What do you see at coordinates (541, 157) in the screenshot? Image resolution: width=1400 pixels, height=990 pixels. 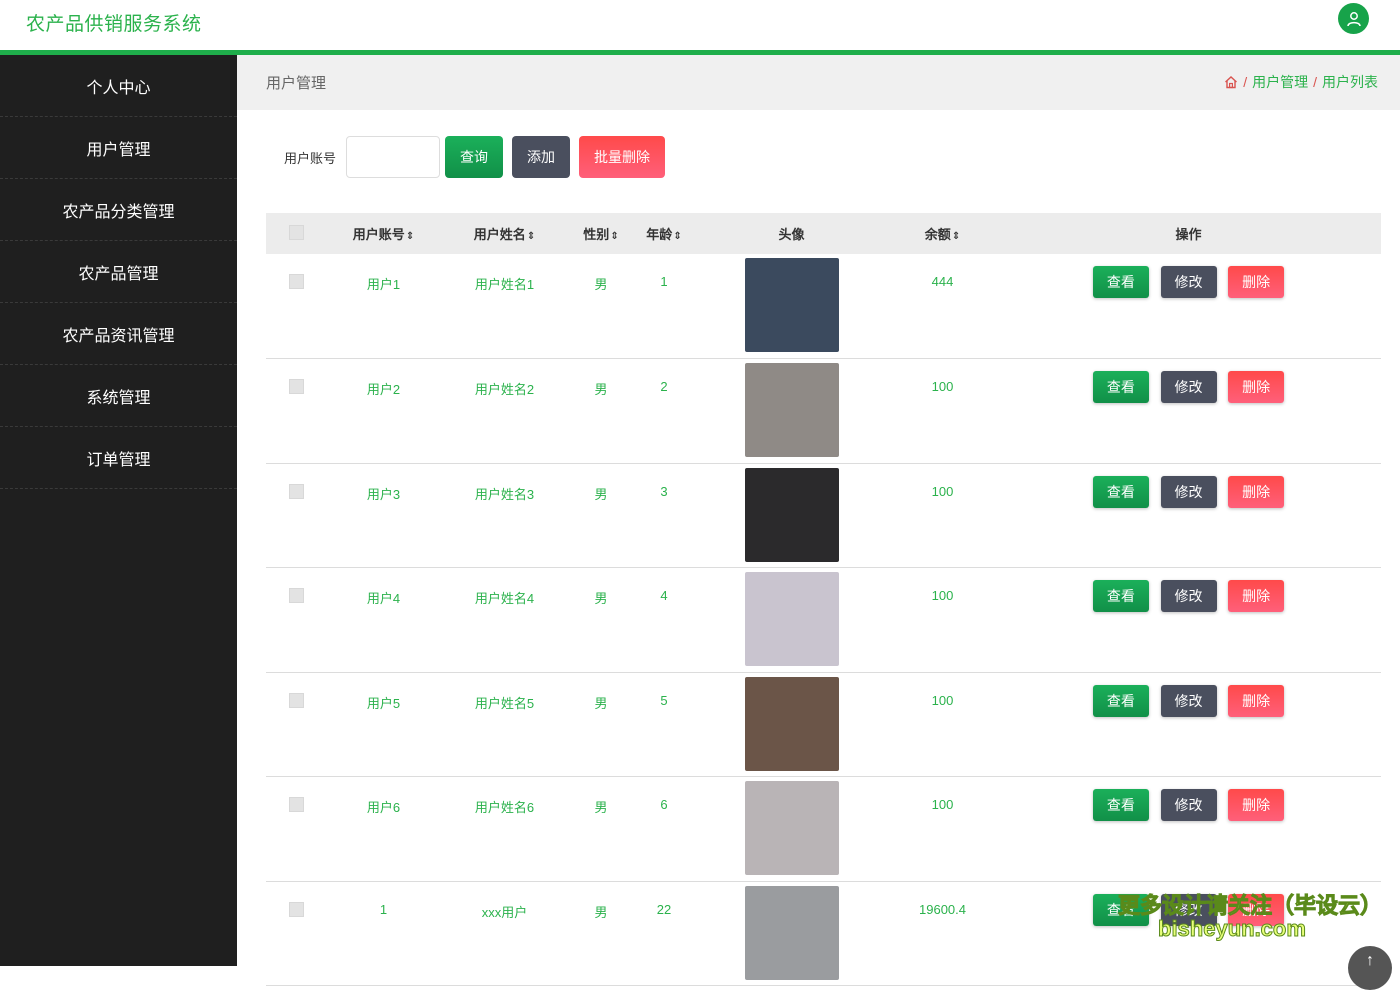 I see `add-button: 添加` at bounding box center [541, 157].